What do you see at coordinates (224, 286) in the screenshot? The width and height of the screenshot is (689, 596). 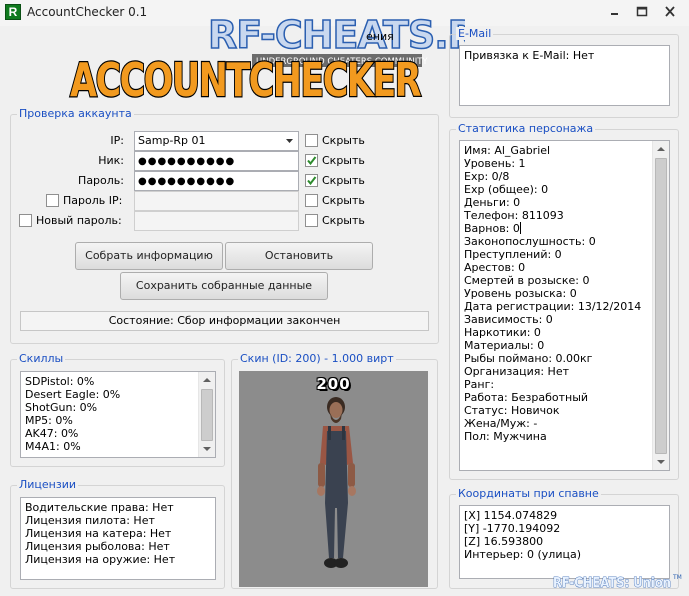 I see `save-data-button: Сохранить собранные данные` at bounding box center [224, 286].